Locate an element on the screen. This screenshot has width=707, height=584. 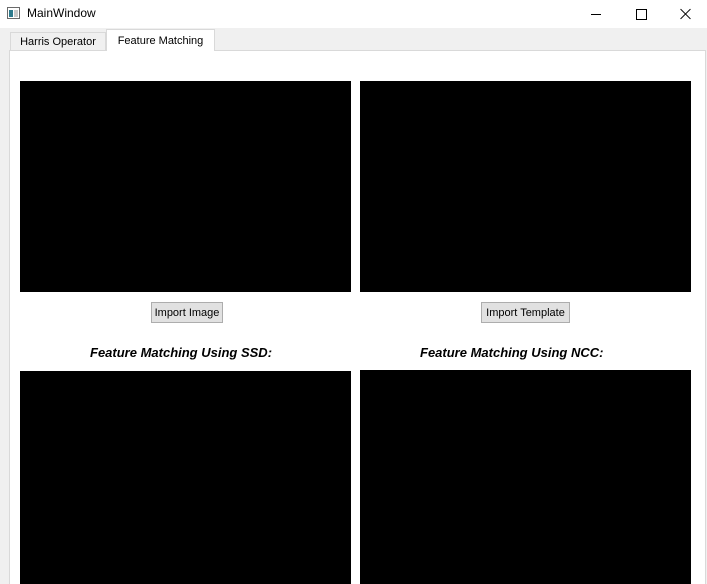
maximize-icon is located at coordinates (641, 14).